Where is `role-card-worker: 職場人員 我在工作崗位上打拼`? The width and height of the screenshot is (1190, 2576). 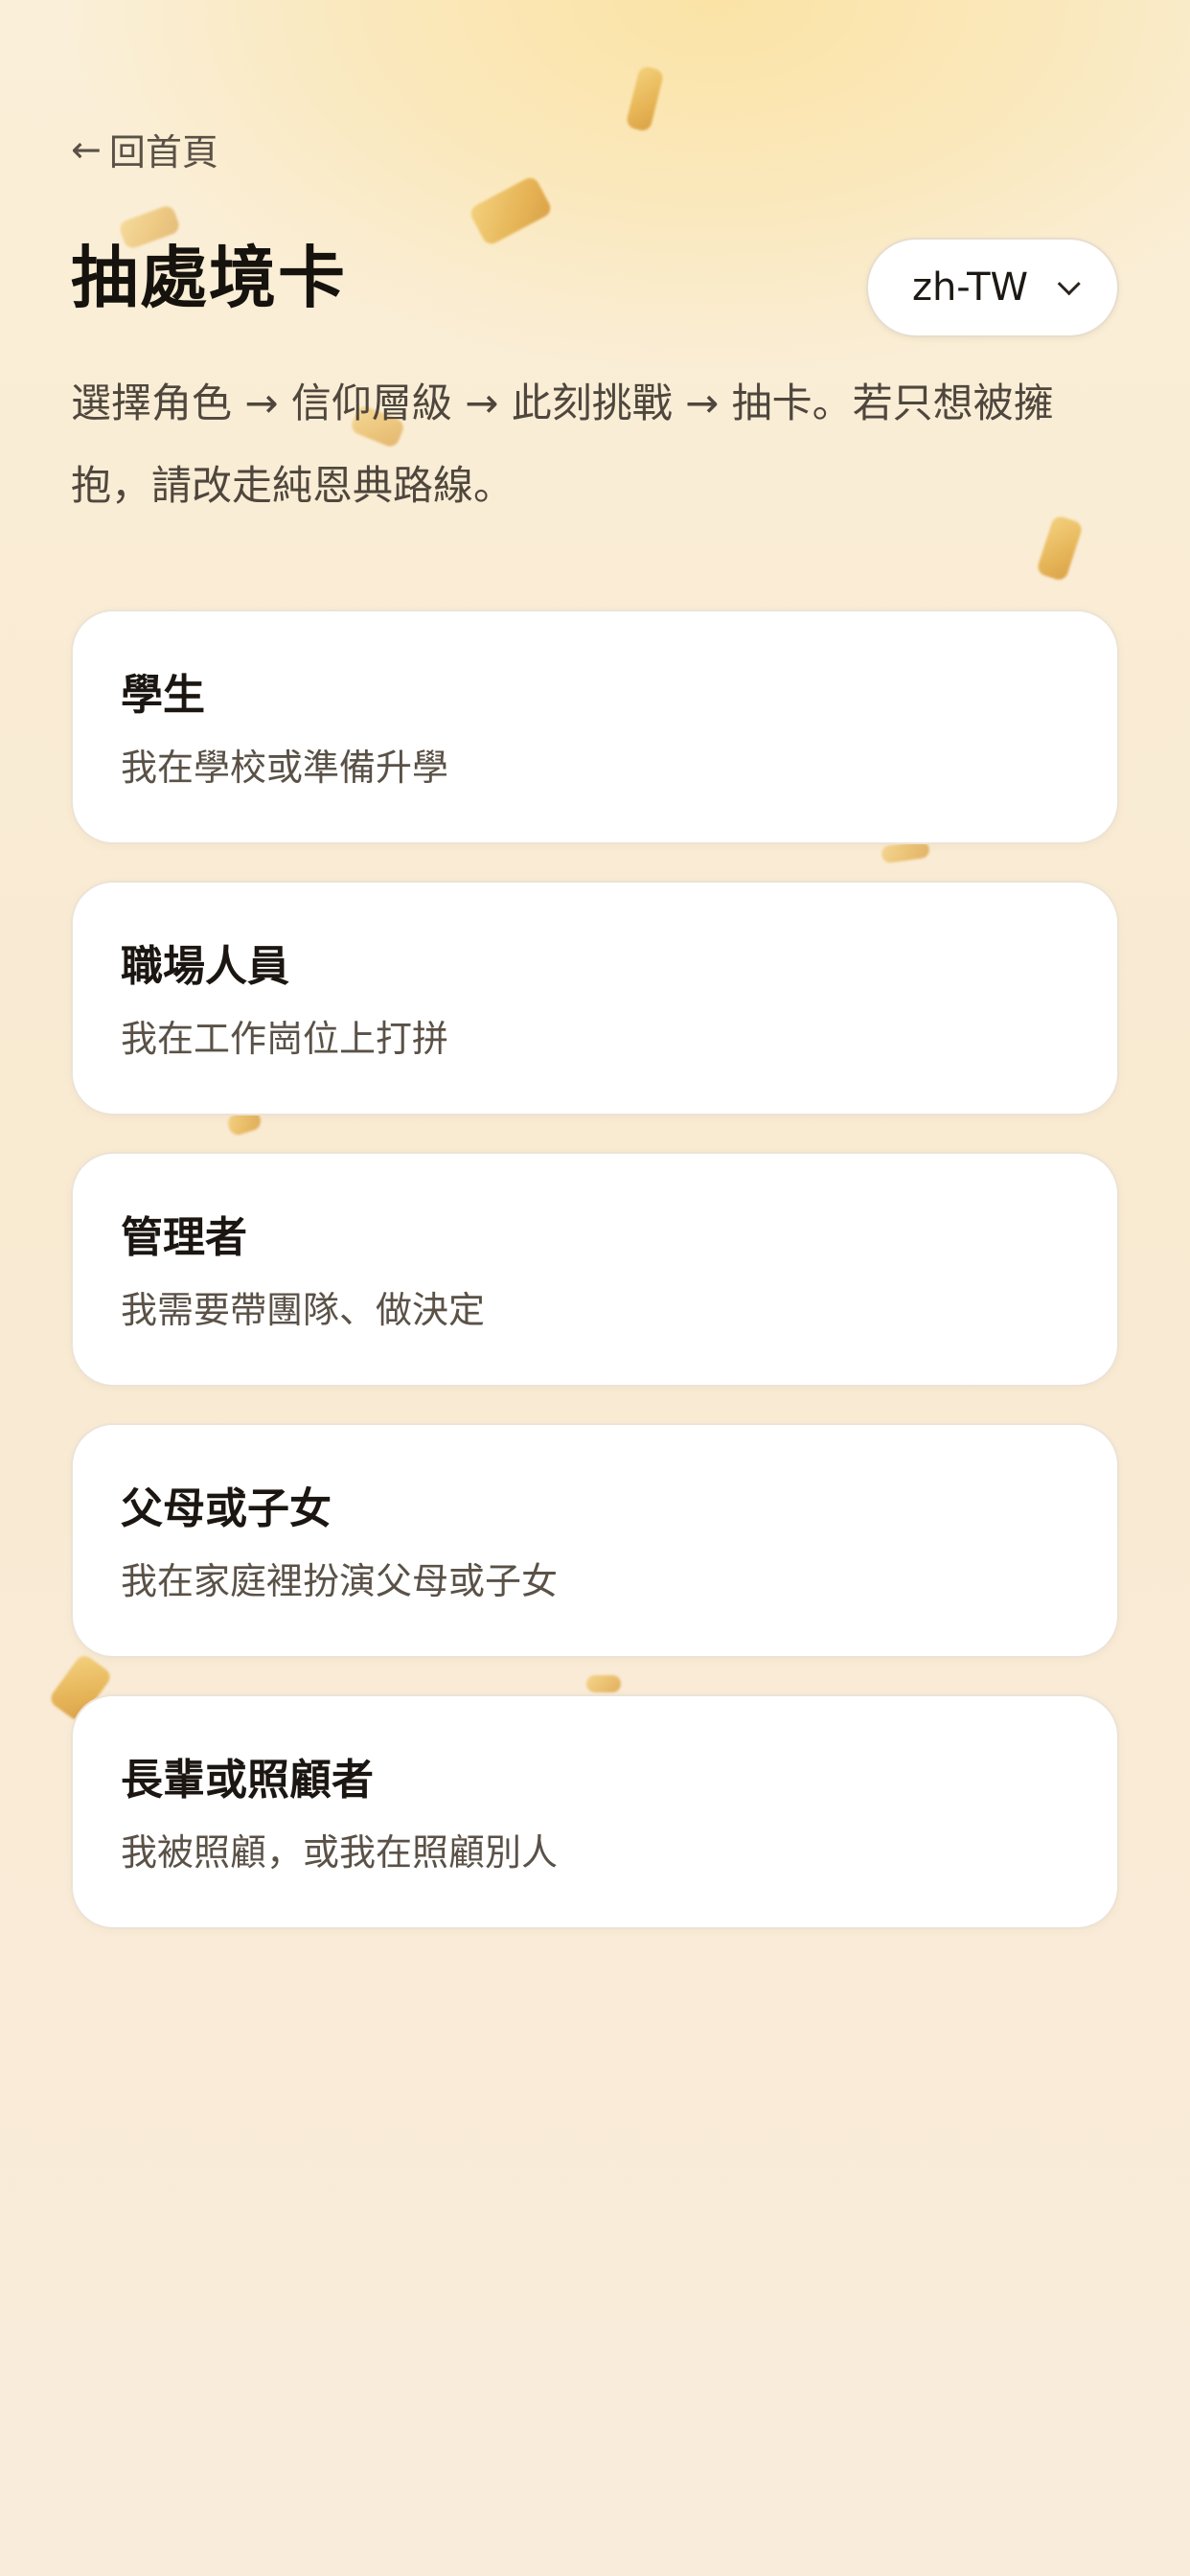
role-card-worker: 職場人員 我在工作崗位上打拼 is located at coordinates (595, 998).